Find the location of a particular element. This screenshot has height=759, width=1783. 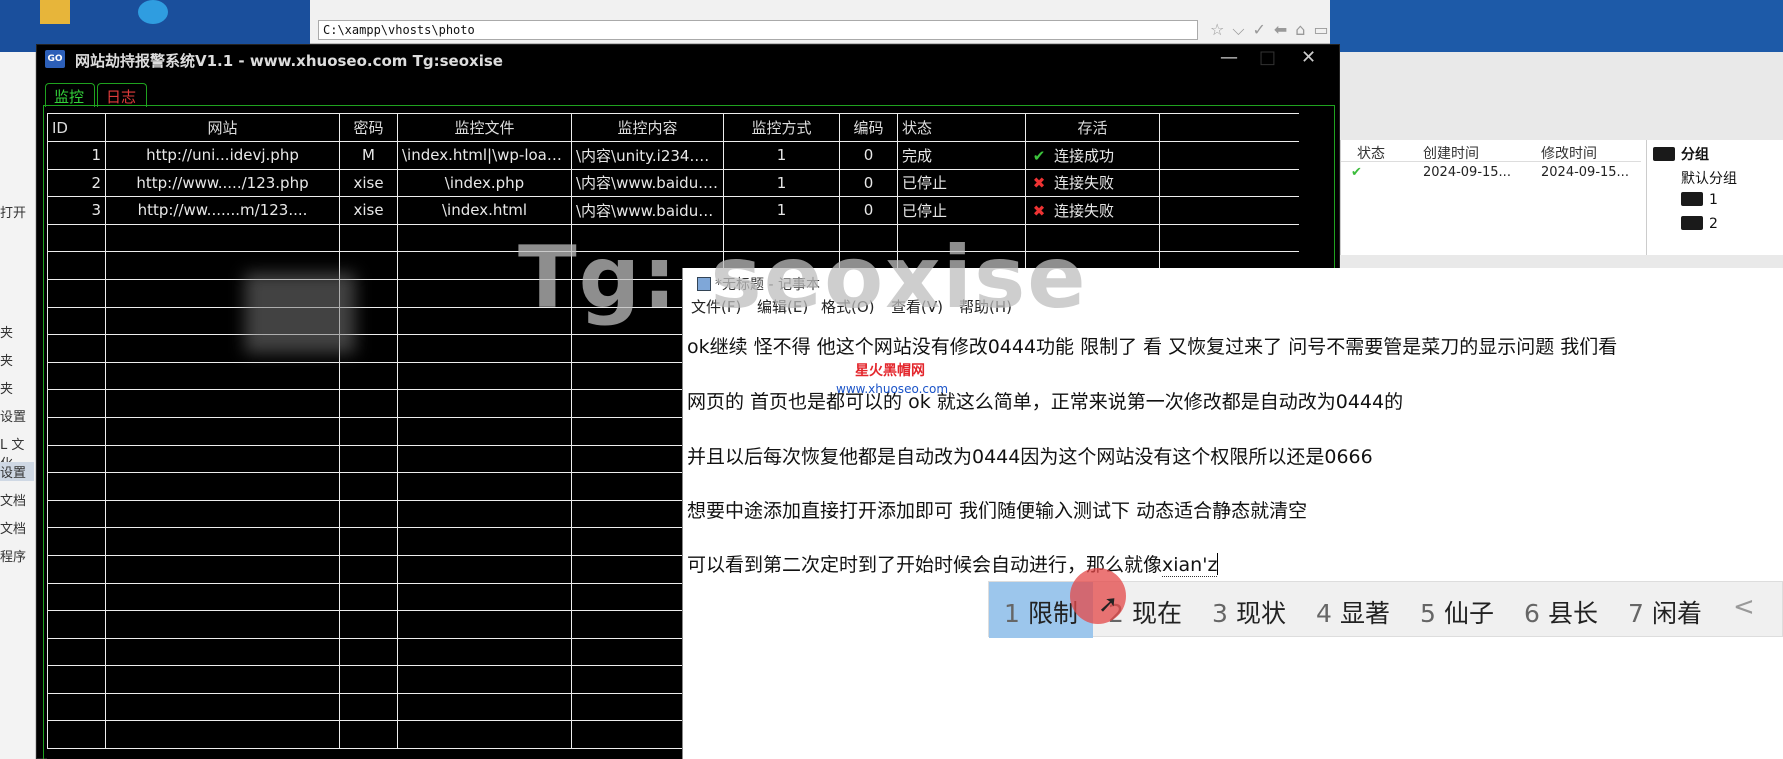

col-modified: 修改时间 is located at coordinates (1569, 153).